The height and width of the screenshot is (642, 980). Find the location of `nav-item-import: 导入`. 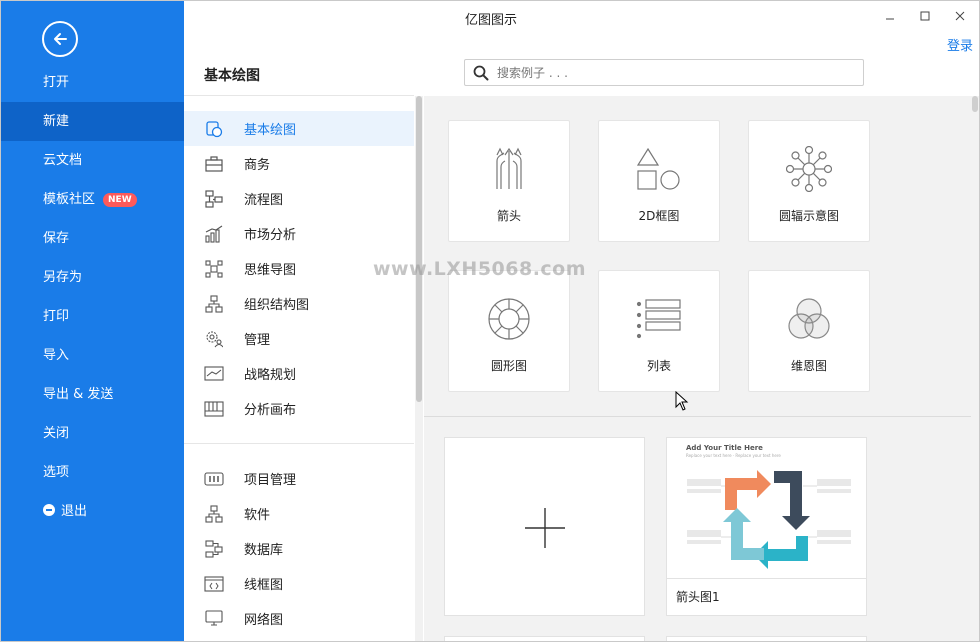

nav-item-import: 导入 is located at coordinates (92, 355).